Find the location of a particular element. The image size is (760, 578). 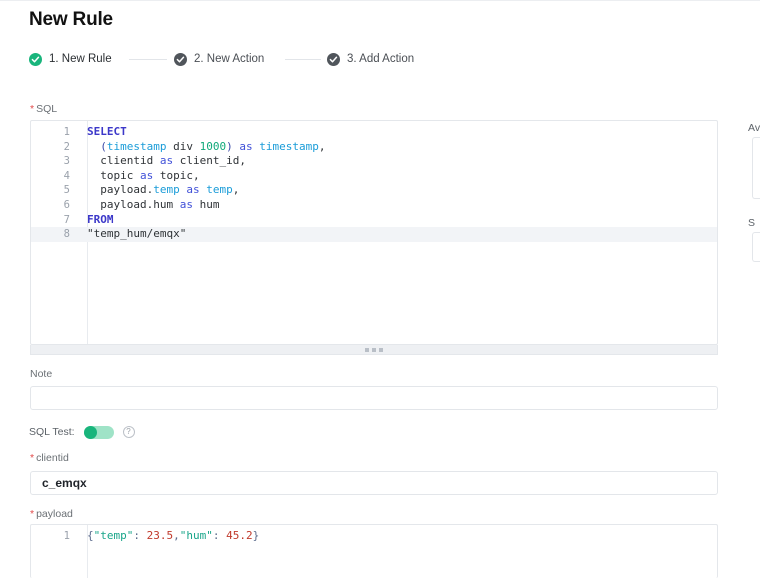

step-indicator: 1. New Rule 2. New Action 3. Add Action is located at coordinates (239, 59).